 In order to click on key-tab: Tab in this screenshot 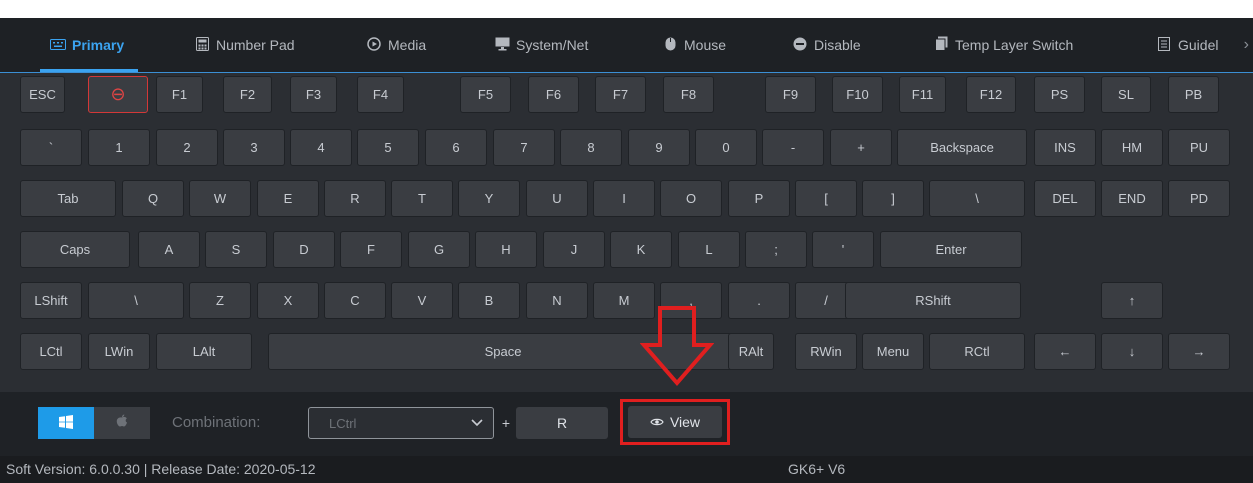, I will do `click(68, 198)`.